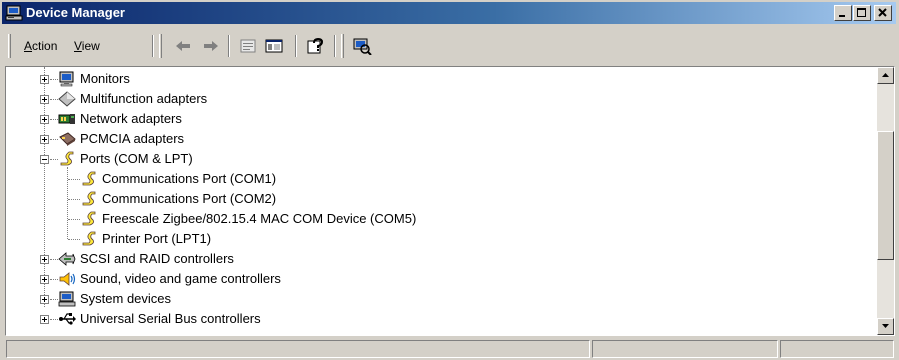 This screenshot has width=899, height=360. I want to click on back-button, so click(183, 46).